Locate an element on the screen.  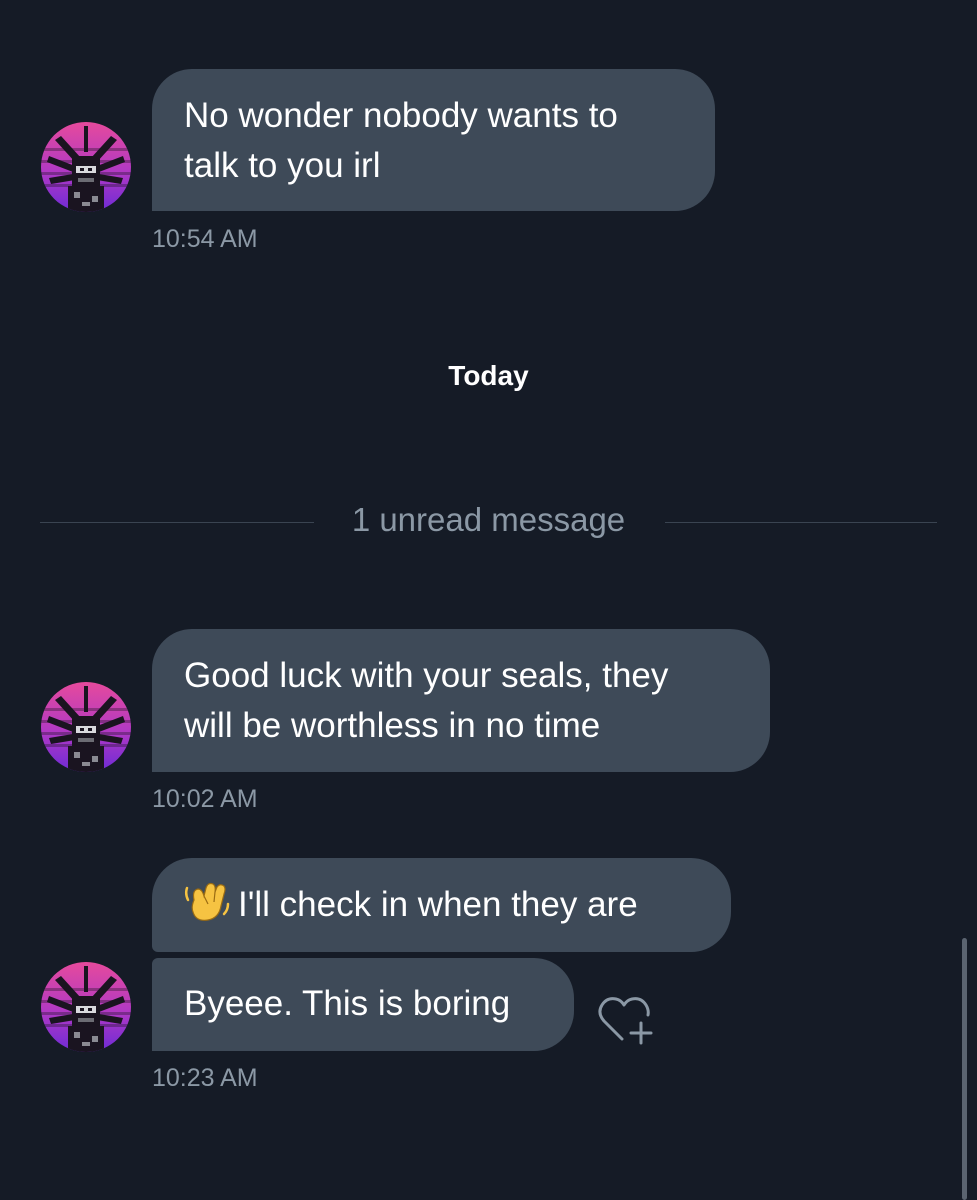
day-separator: Today is located at coordinates (488, 375).